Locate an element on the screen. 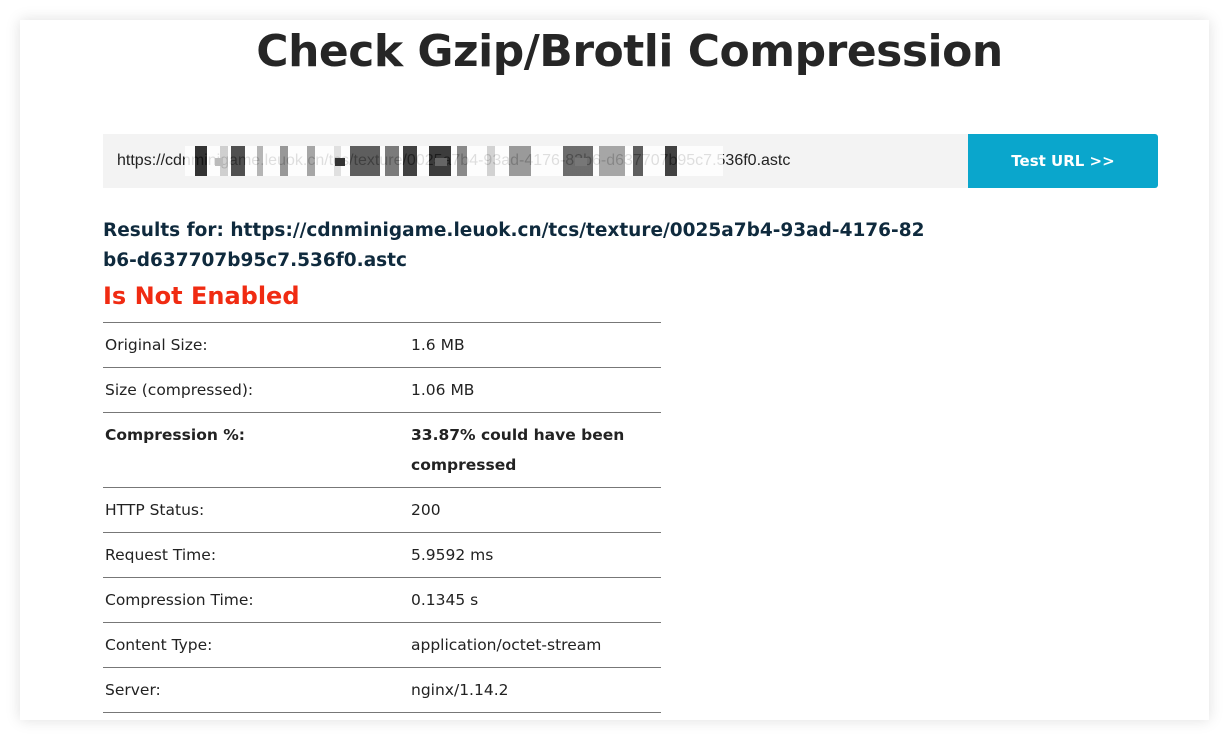  row-value: nginx/1.14.2 is located at coordinates (533, 690).